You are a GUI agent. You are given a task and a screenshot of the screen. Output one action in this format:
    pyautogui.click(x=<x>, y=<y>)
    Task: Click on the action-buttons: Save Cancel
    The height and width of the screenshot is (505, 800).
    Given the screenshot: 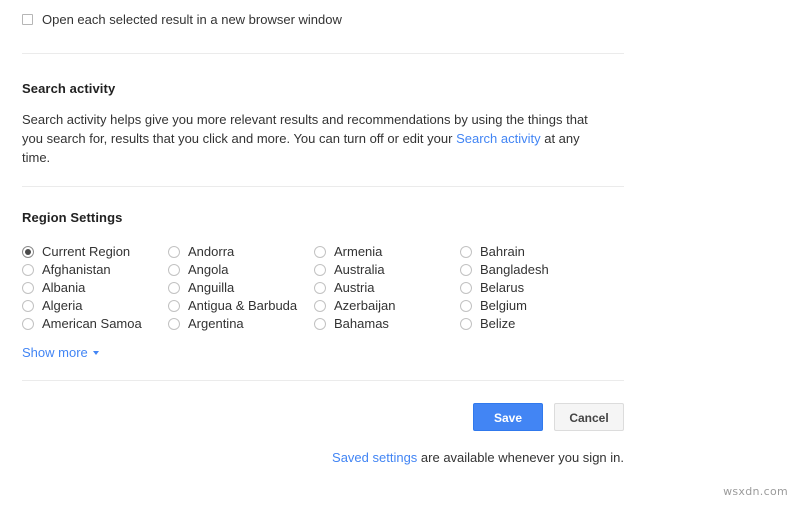 What is the action you would take?
    pyautogui.click(x=323, y=417)
    